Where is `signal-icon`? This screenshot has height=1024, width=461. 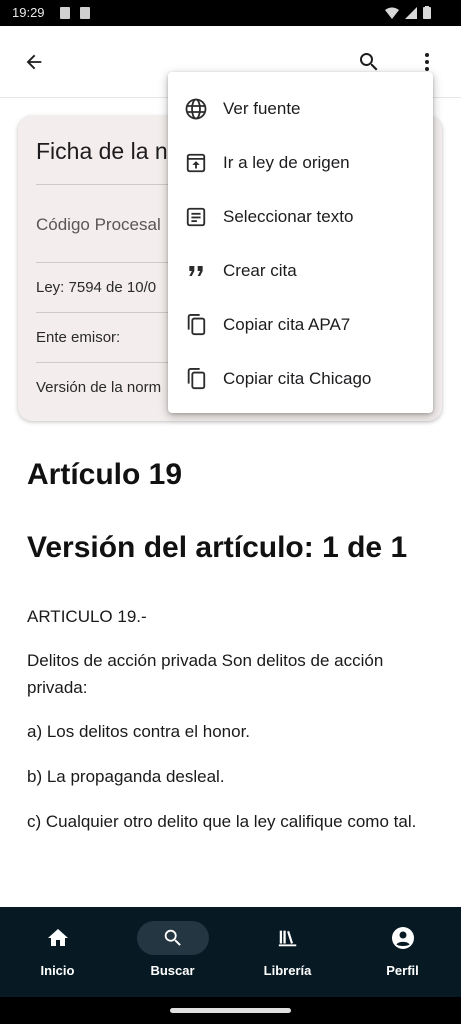
signal-icon is located at coordinates (411, 12).